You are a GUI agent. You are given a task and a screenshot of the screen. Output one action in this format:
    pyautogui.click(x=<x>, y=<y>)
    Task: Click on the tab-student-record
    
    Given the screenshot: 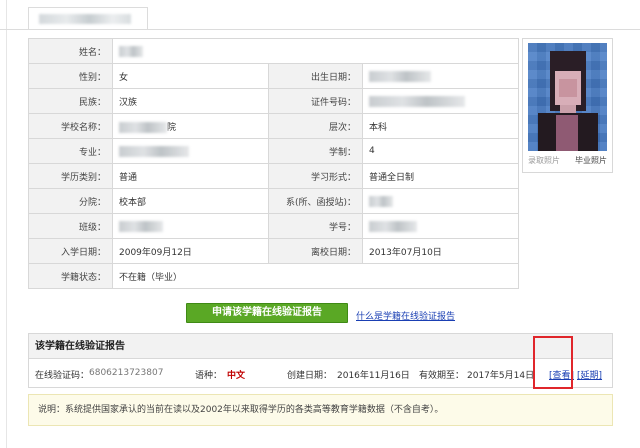 What is the action you would take?
    pyautogui.click(x=88, y=18)
    